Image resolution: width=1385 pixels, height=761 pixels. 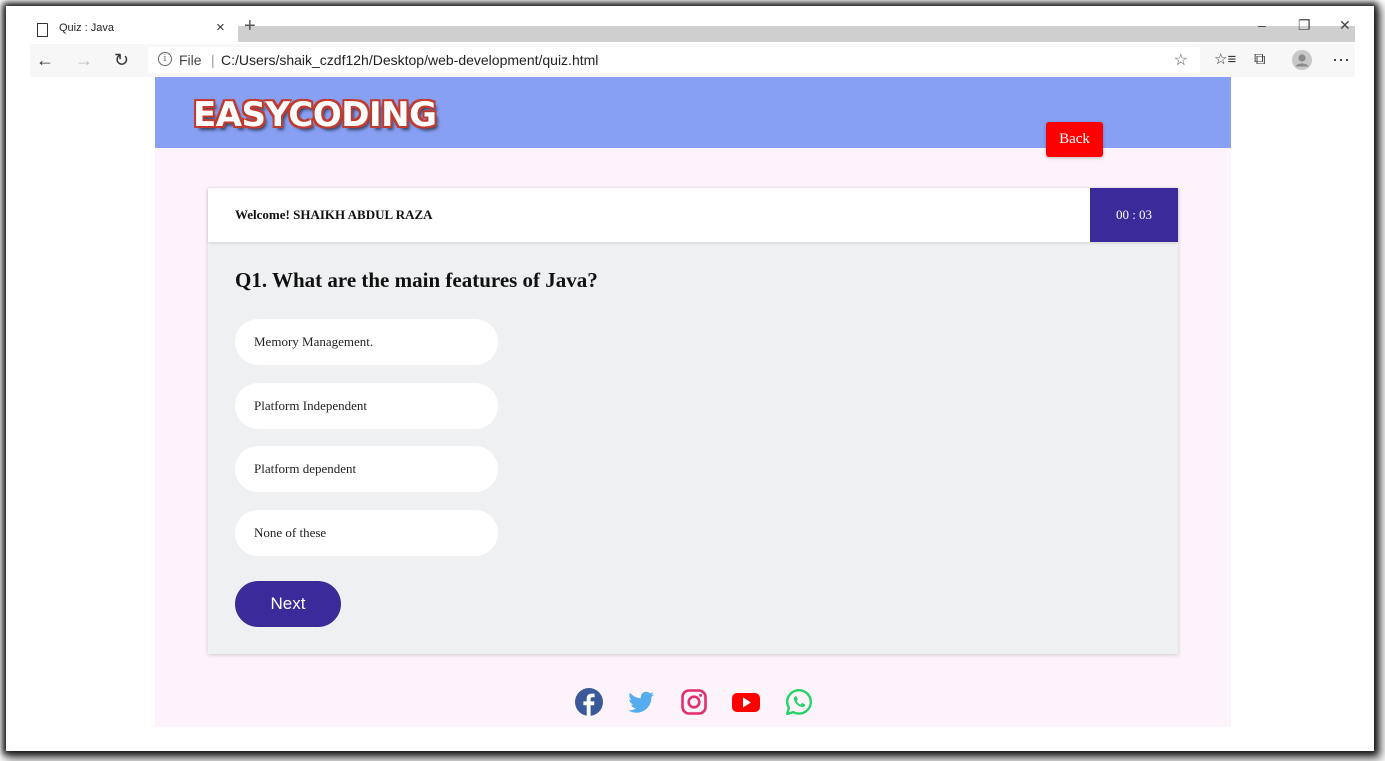 What do you see at coordinates (190, 60) in the screenshot?
I see `file-label: File` at bounding box center [190, 60].